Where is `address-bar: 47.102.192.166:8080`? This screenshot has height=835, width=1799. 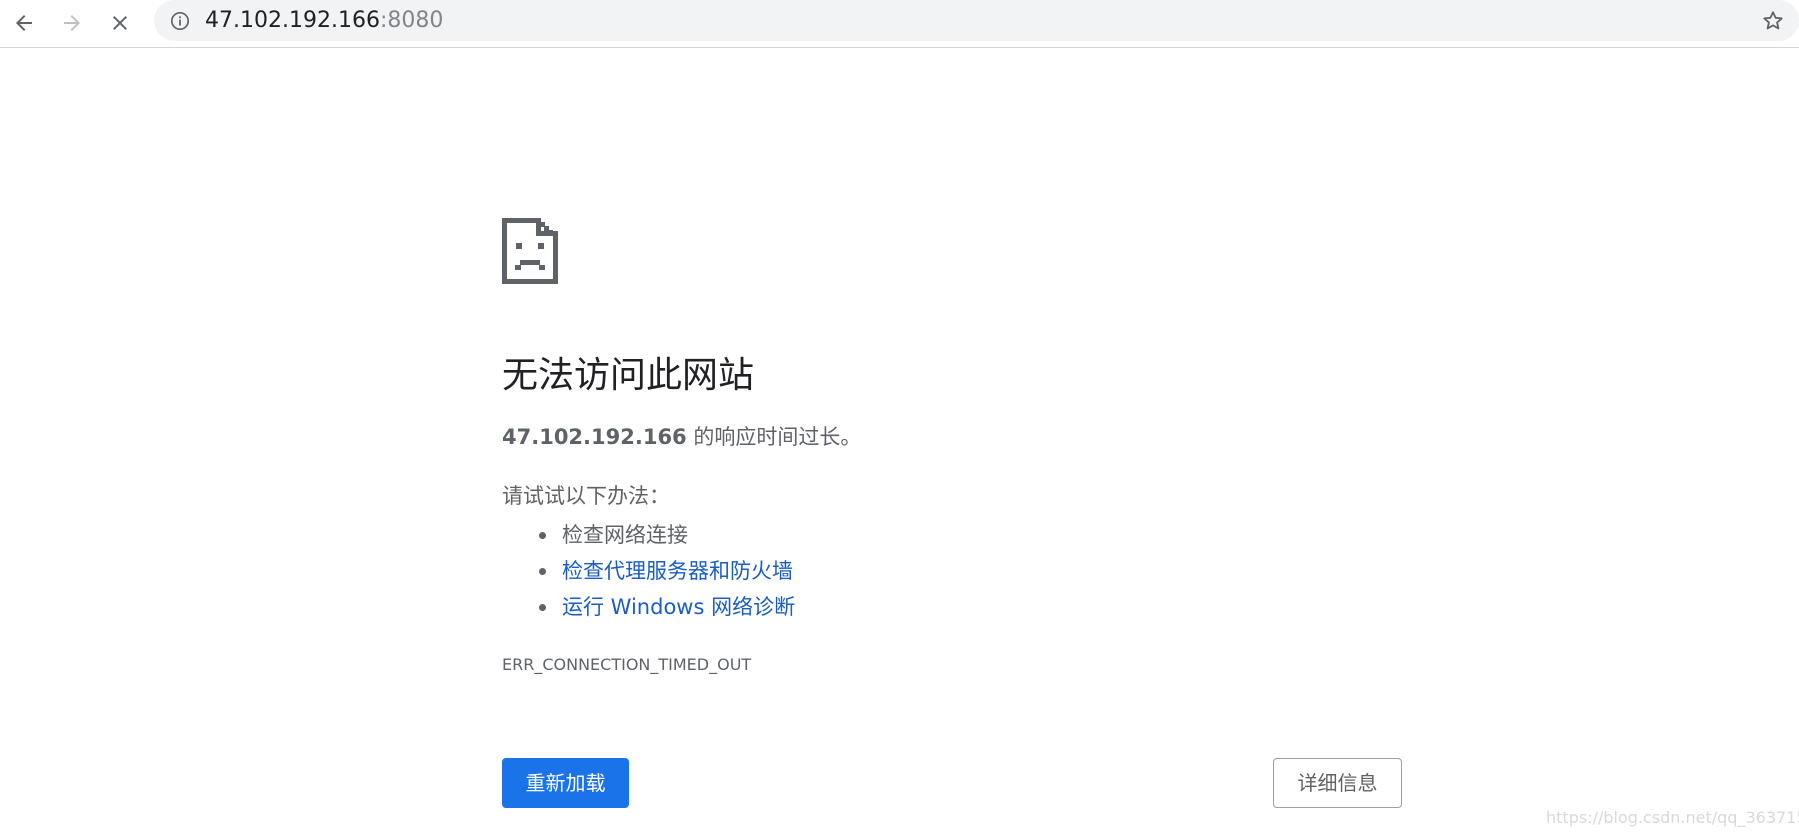
address-bar: 47.102.192.166:8080 is located at coordinates (976, 20).